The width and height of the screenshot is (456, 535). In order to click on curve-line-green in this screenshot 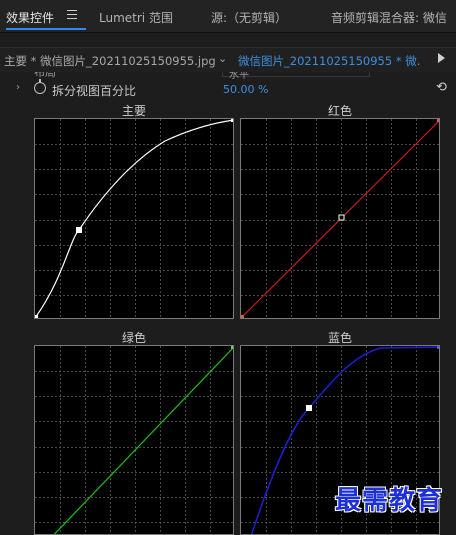, I will do `click(143, 440)`.